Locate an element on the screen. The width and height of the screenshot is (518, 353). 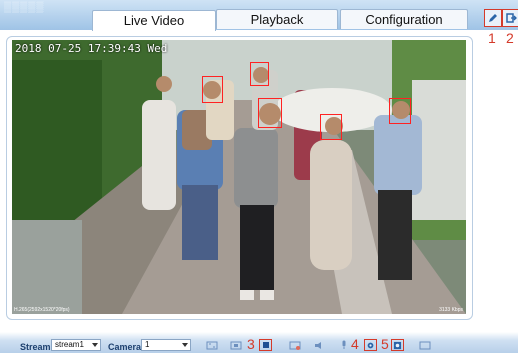
camera-select: 1 is located at coordinates (166, 345).